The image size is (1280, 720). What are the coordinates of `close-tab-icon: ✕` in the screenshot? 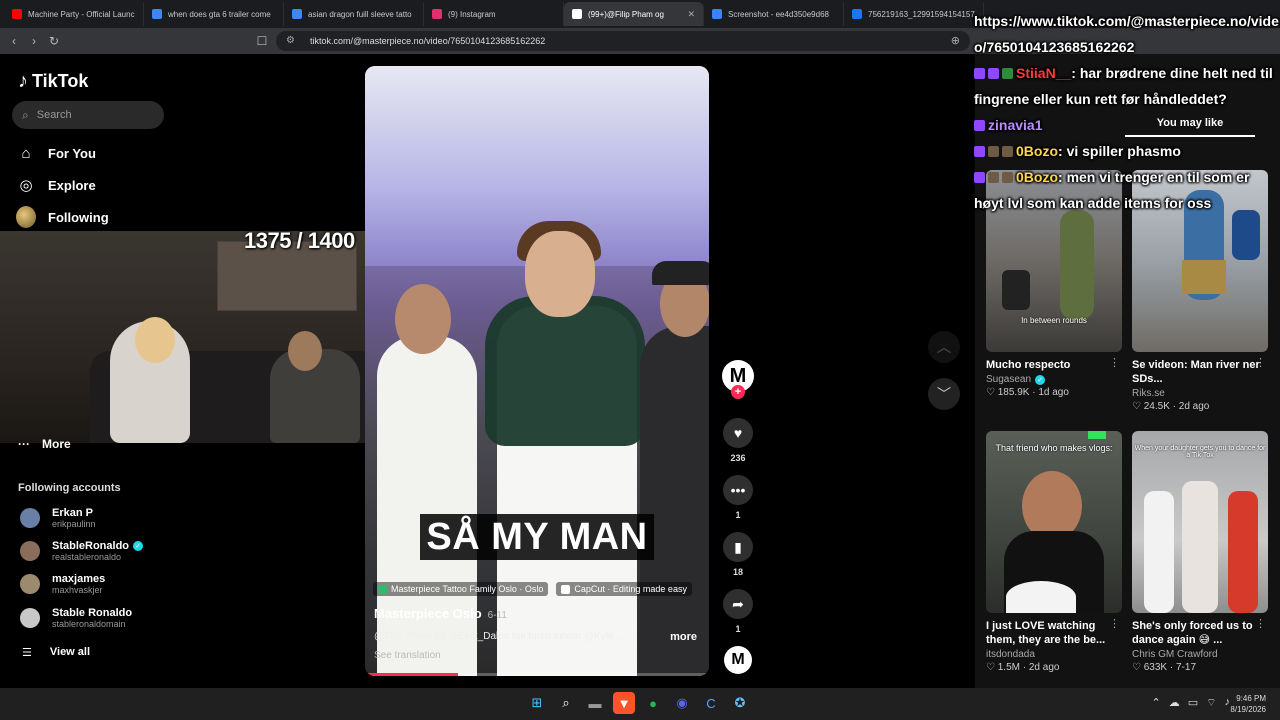 It's located at (691, 14).